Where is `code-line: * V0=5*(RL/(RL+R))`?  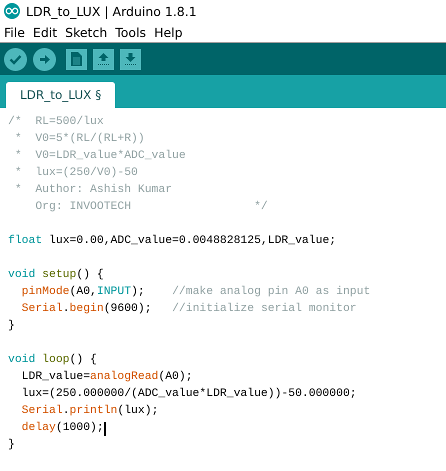 code-line: * V0=5*(RL/(RL+R)) is located at coordinates (79, 139).